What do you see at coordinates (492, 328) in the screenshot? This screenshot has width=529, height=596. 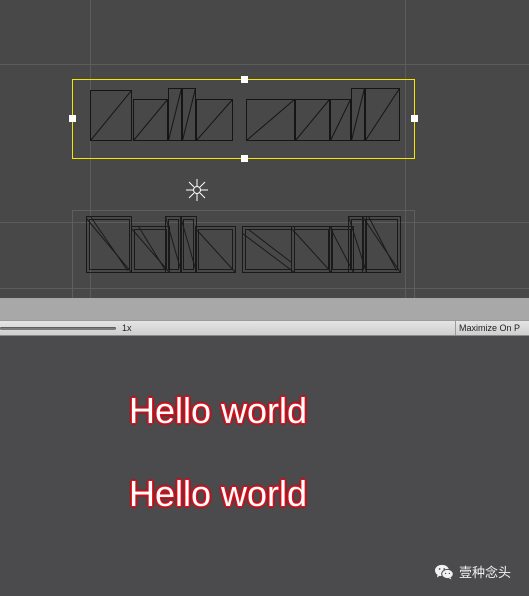 I see `maximize-on-play-toggle: Maximize On P` at bounding box center [492, 328].